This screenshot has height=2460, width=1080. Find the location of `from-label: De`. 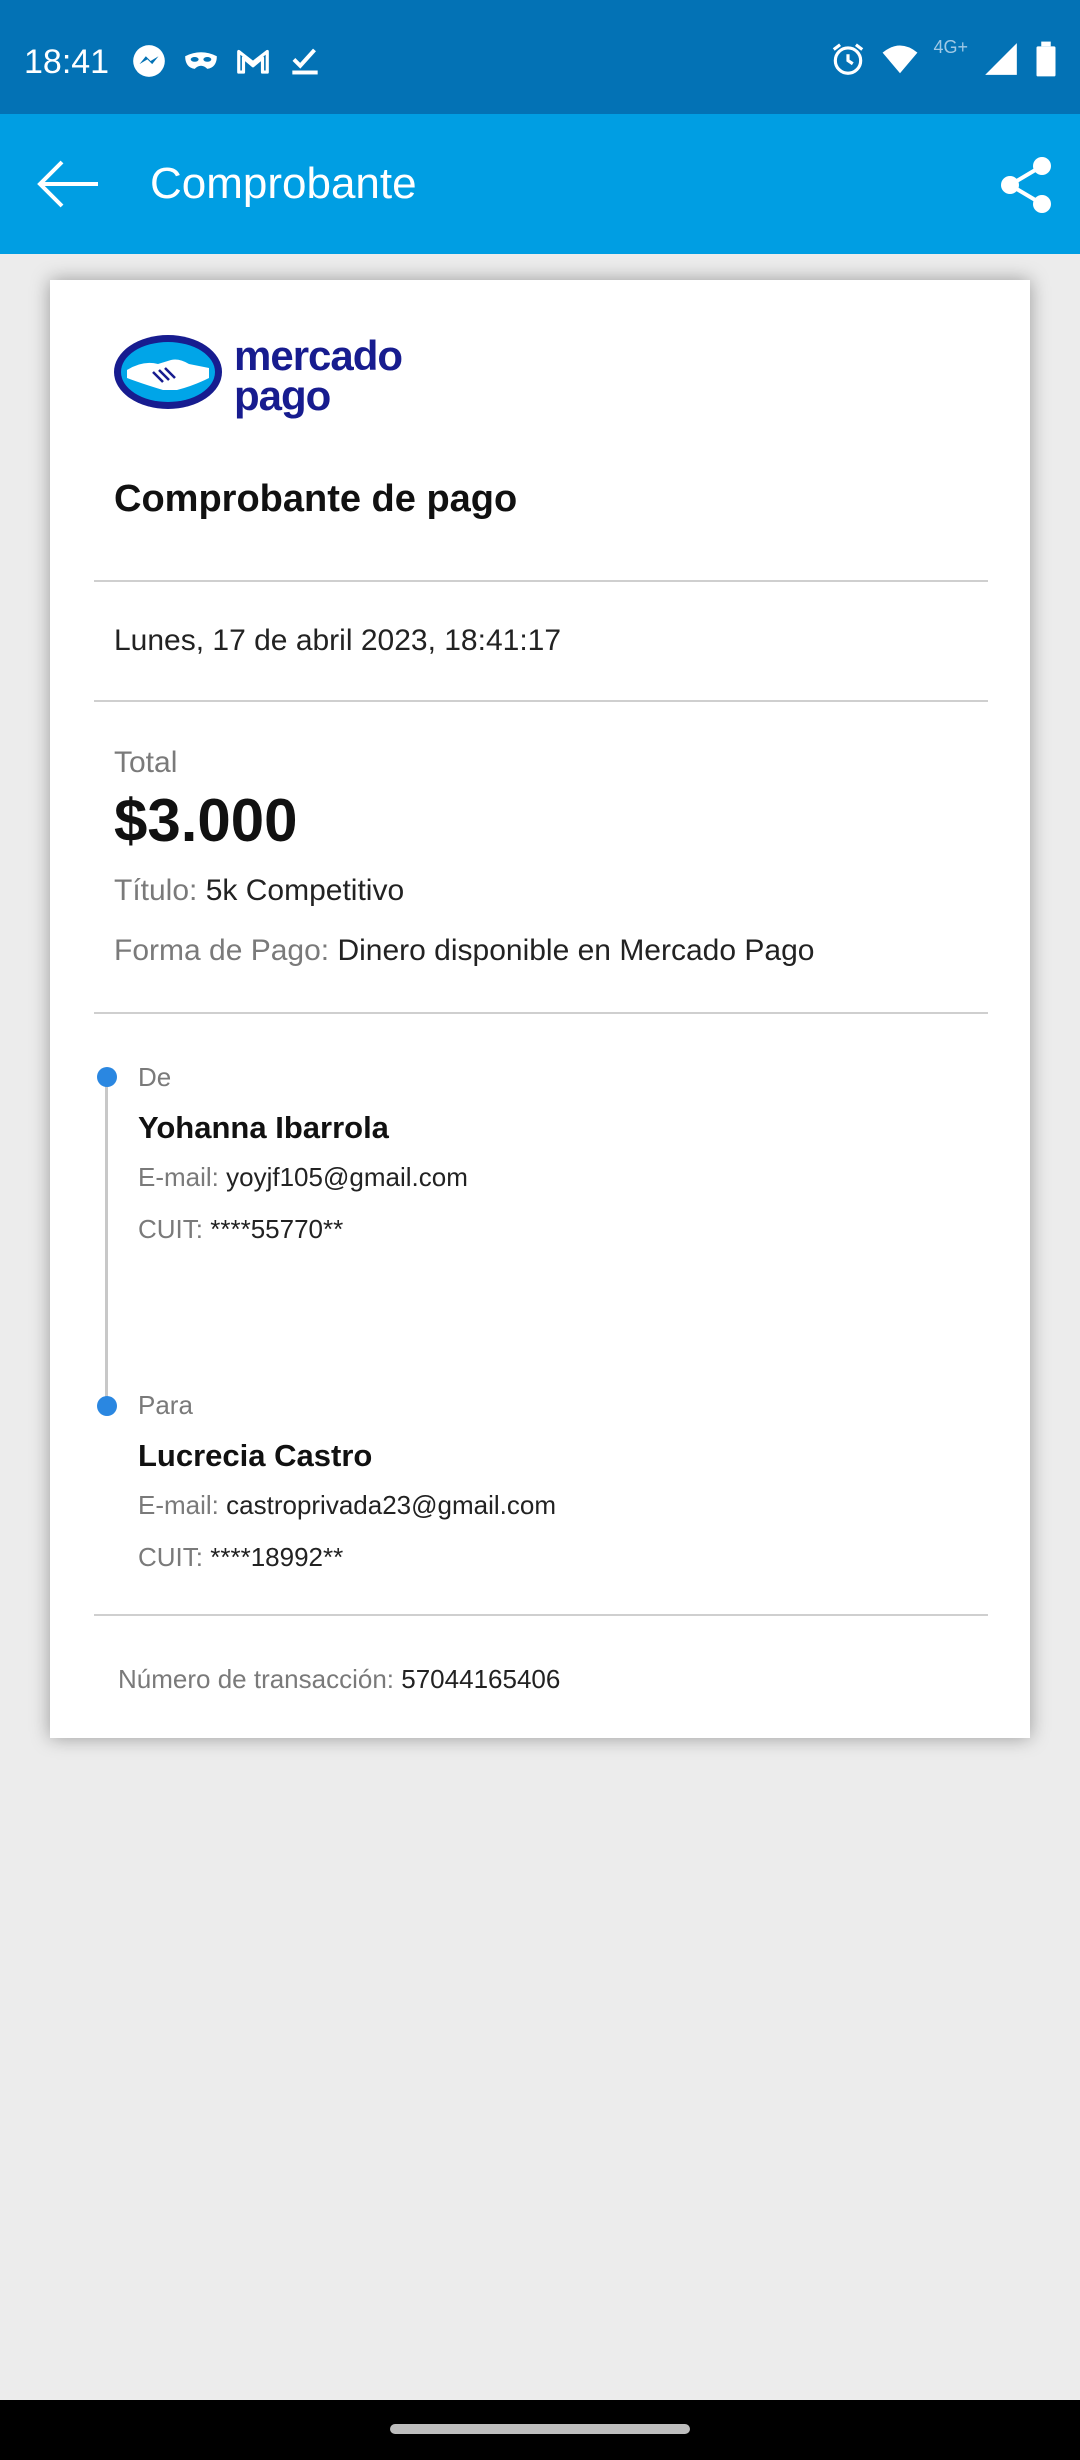

from-label: De is located at coordinates (155, 1077).